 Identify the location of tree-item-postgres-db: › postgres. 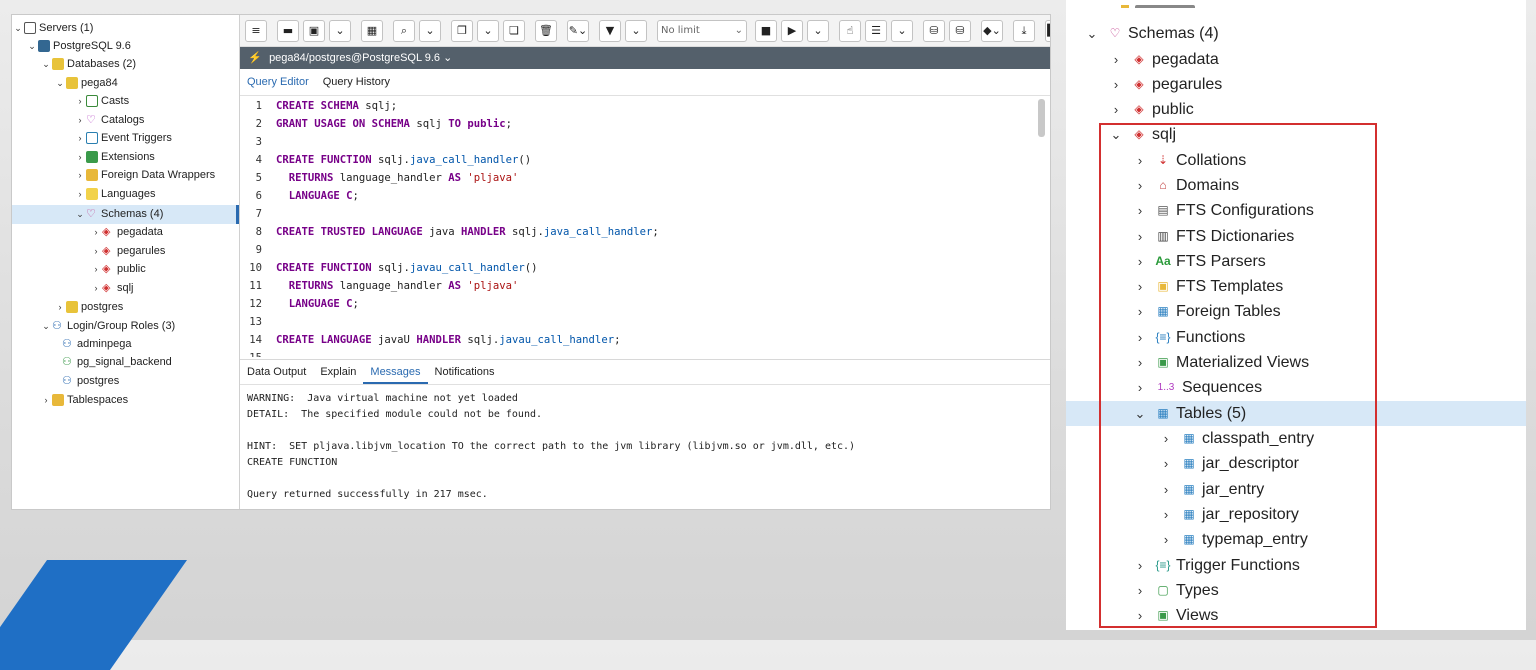
(88, 307).